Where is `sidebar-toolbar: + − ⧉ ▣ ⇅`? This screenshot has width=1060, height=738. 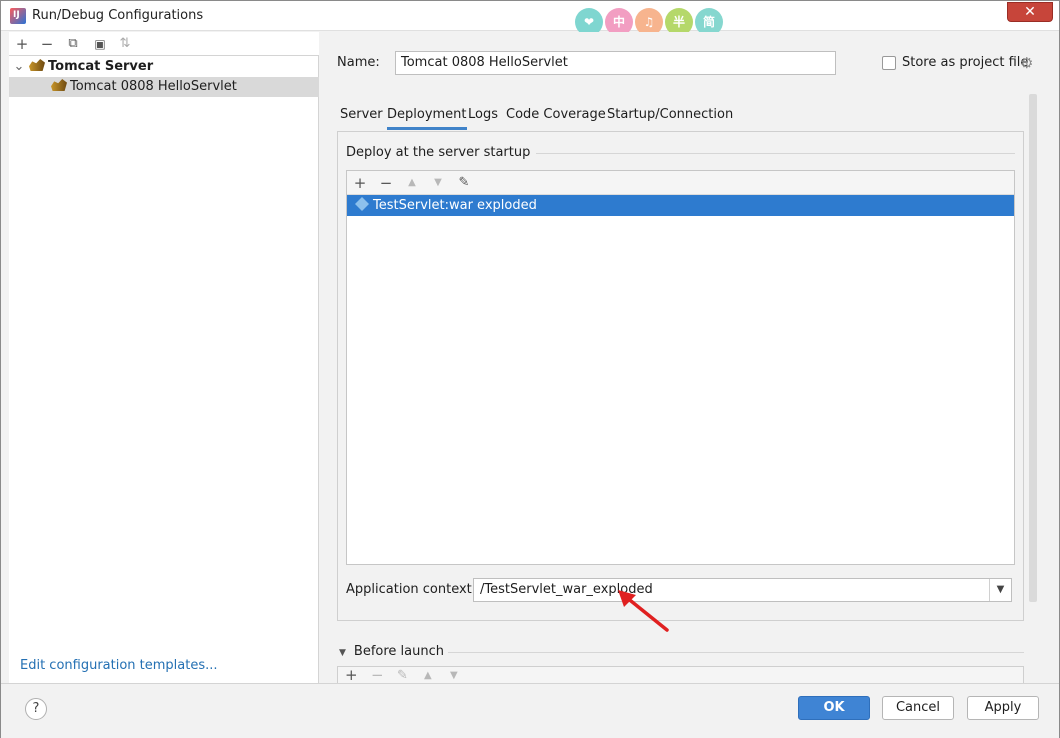 sidebar-toolbar: + − ⧉ ▣ ⇅ is located at coordinates (164, 44).